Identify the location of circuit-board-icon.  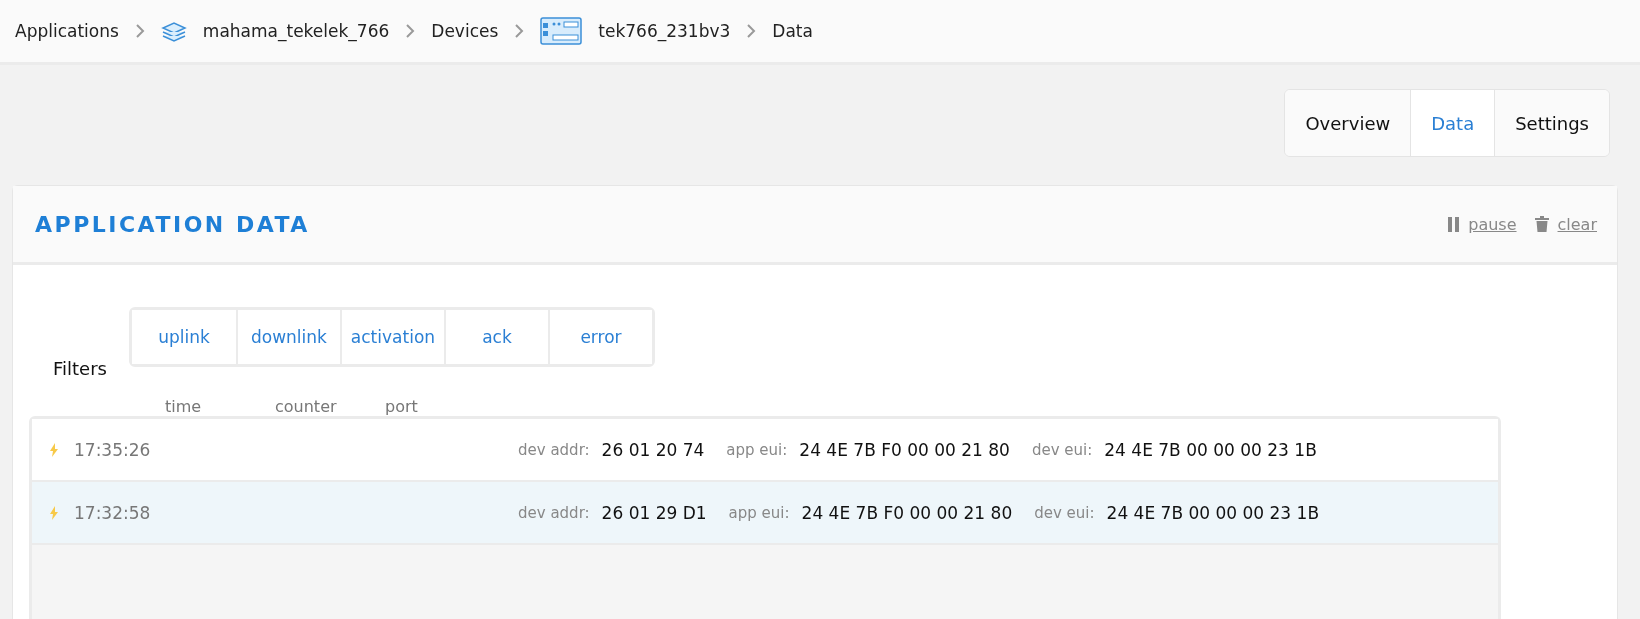
(561, 31).